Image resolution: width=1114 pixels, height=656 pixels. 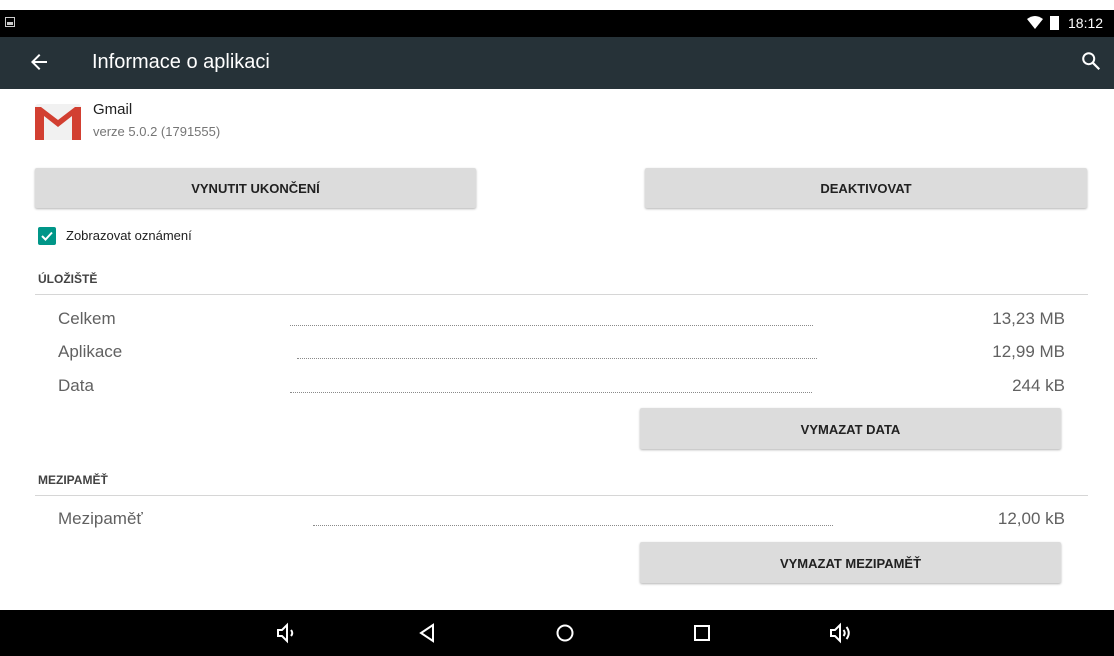 What do you see at coordinates (1038, 385) in the screenshot?
I see `storage-data-value: 244 kB` at bounding box center [1038, 385].